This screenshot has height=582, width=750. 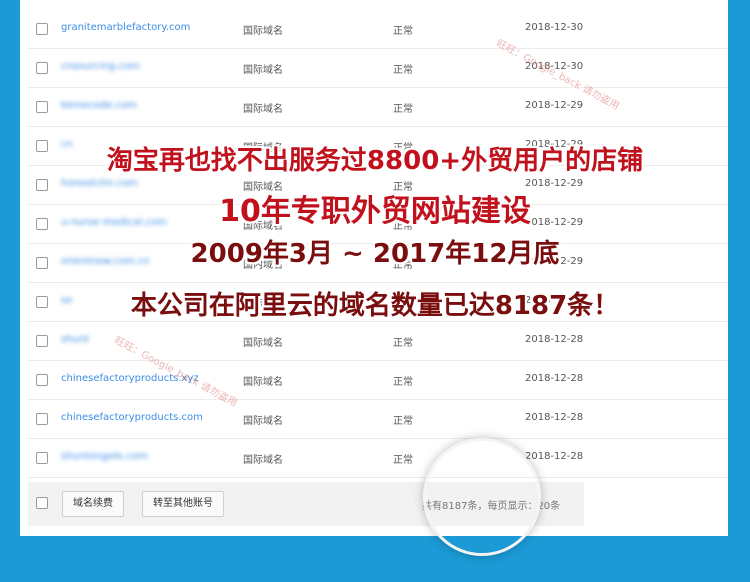 I want to click on domain-link: kemecode.com, so click(x=148, y=105).